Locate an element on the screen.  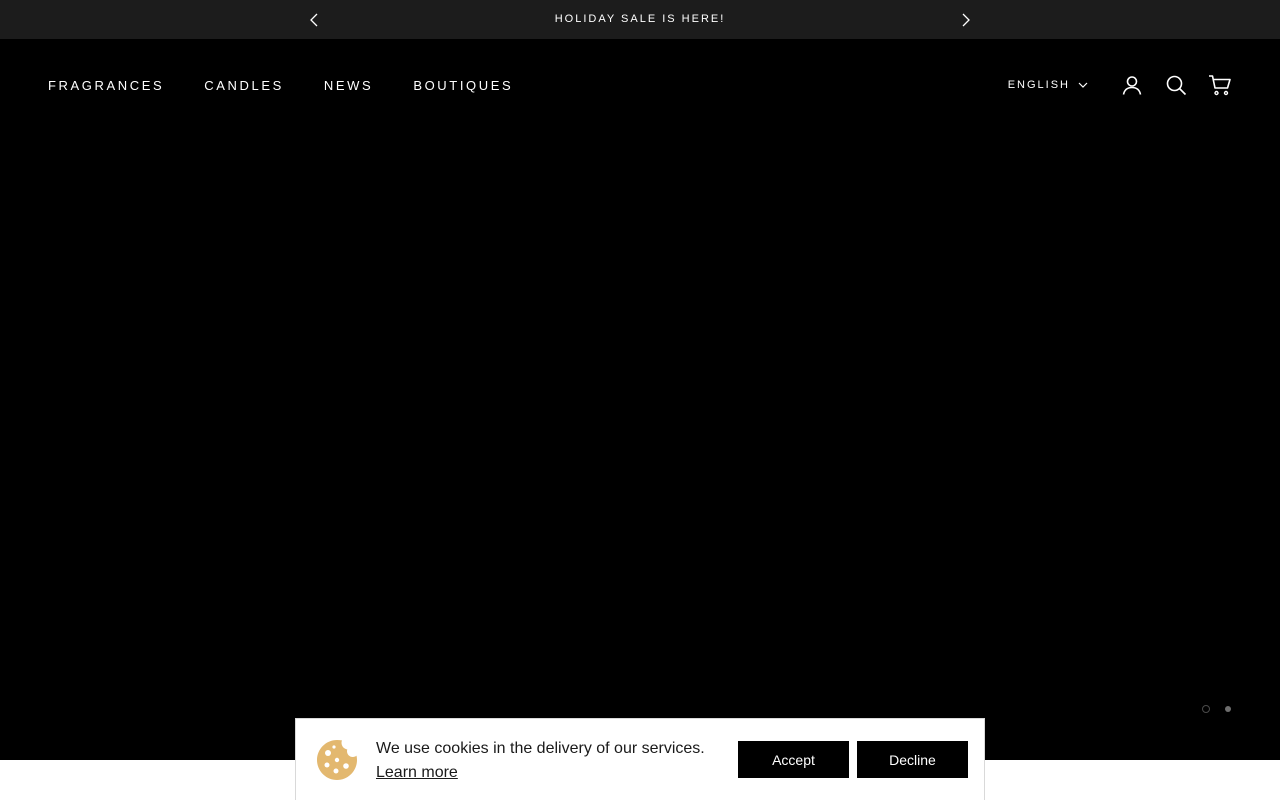
decline-button: Decline is located at coordinates (912, 759).